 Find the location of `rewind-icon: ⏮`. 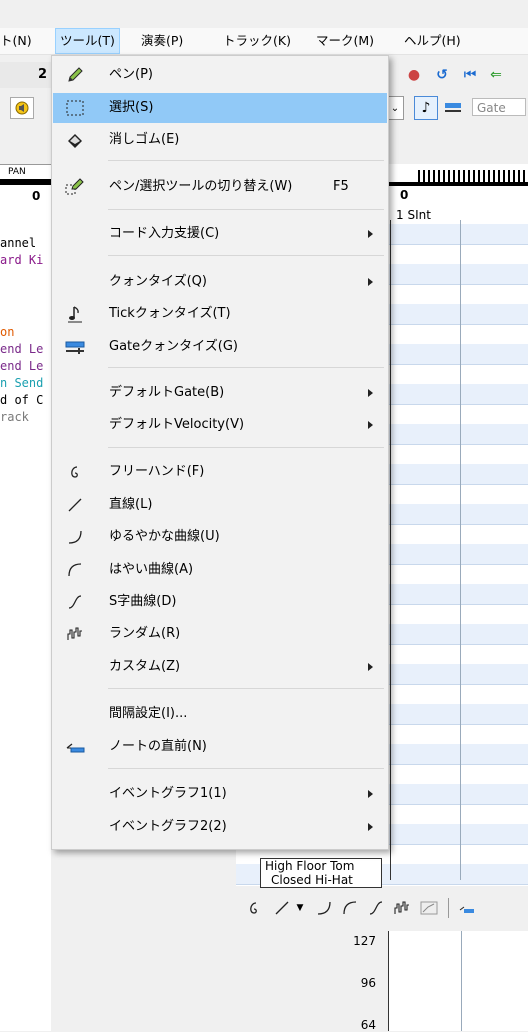

rewind-icon: ⏮ is located at coordinates (470, 75).